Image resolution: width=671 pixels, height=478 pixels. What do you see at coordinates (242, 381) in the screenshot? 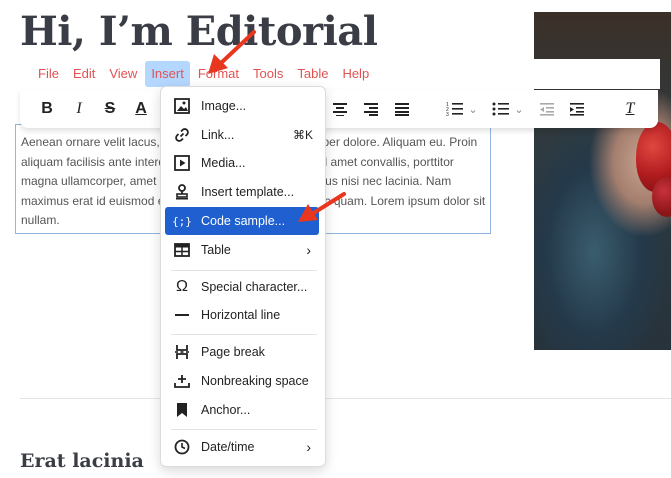
I see `menu-item-nonbreaking-space: Nonbreaking space` at bounding box center [242, 381].